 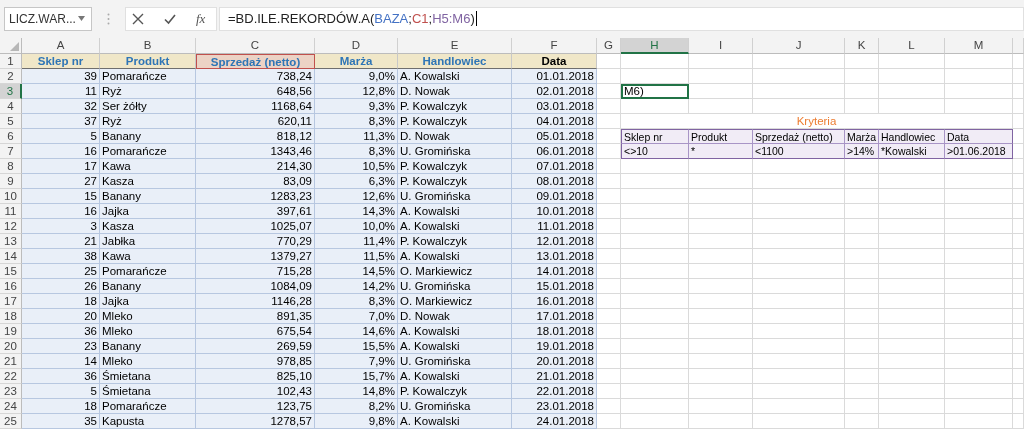 I want to click on column-header: K, so click(x=862, y=46).